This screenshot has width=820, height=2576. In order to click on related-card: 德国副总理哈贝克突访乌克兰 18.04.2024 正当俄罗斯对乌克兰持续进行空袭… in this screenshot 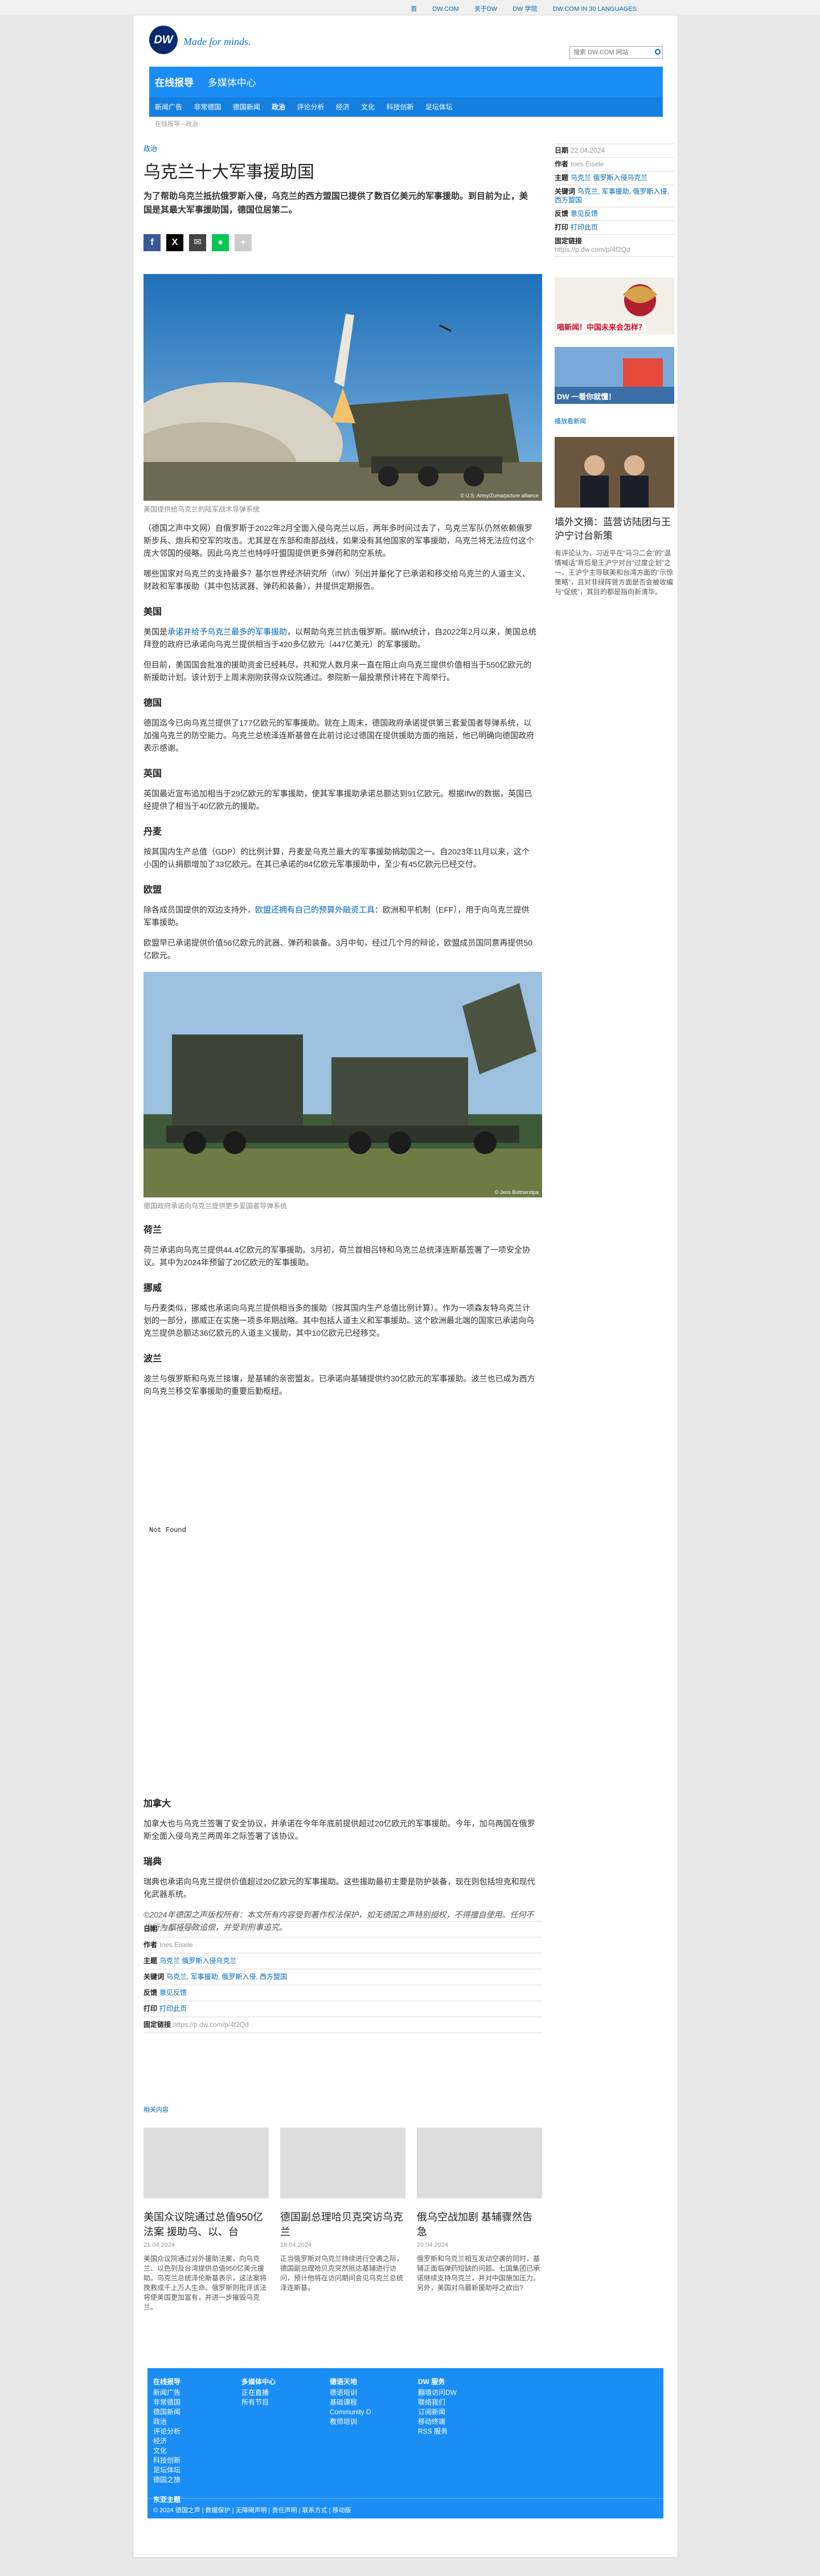, I will do `click(342, 2210)`.